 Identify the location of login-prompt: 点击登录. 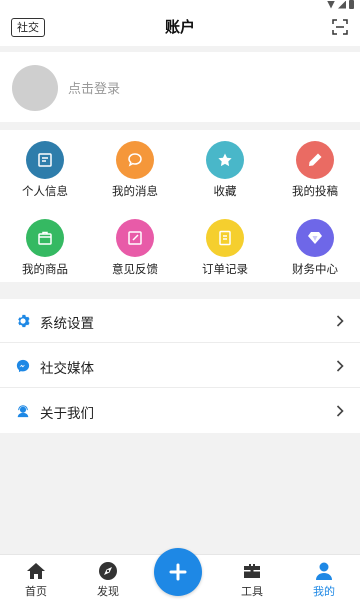
(94, 87).